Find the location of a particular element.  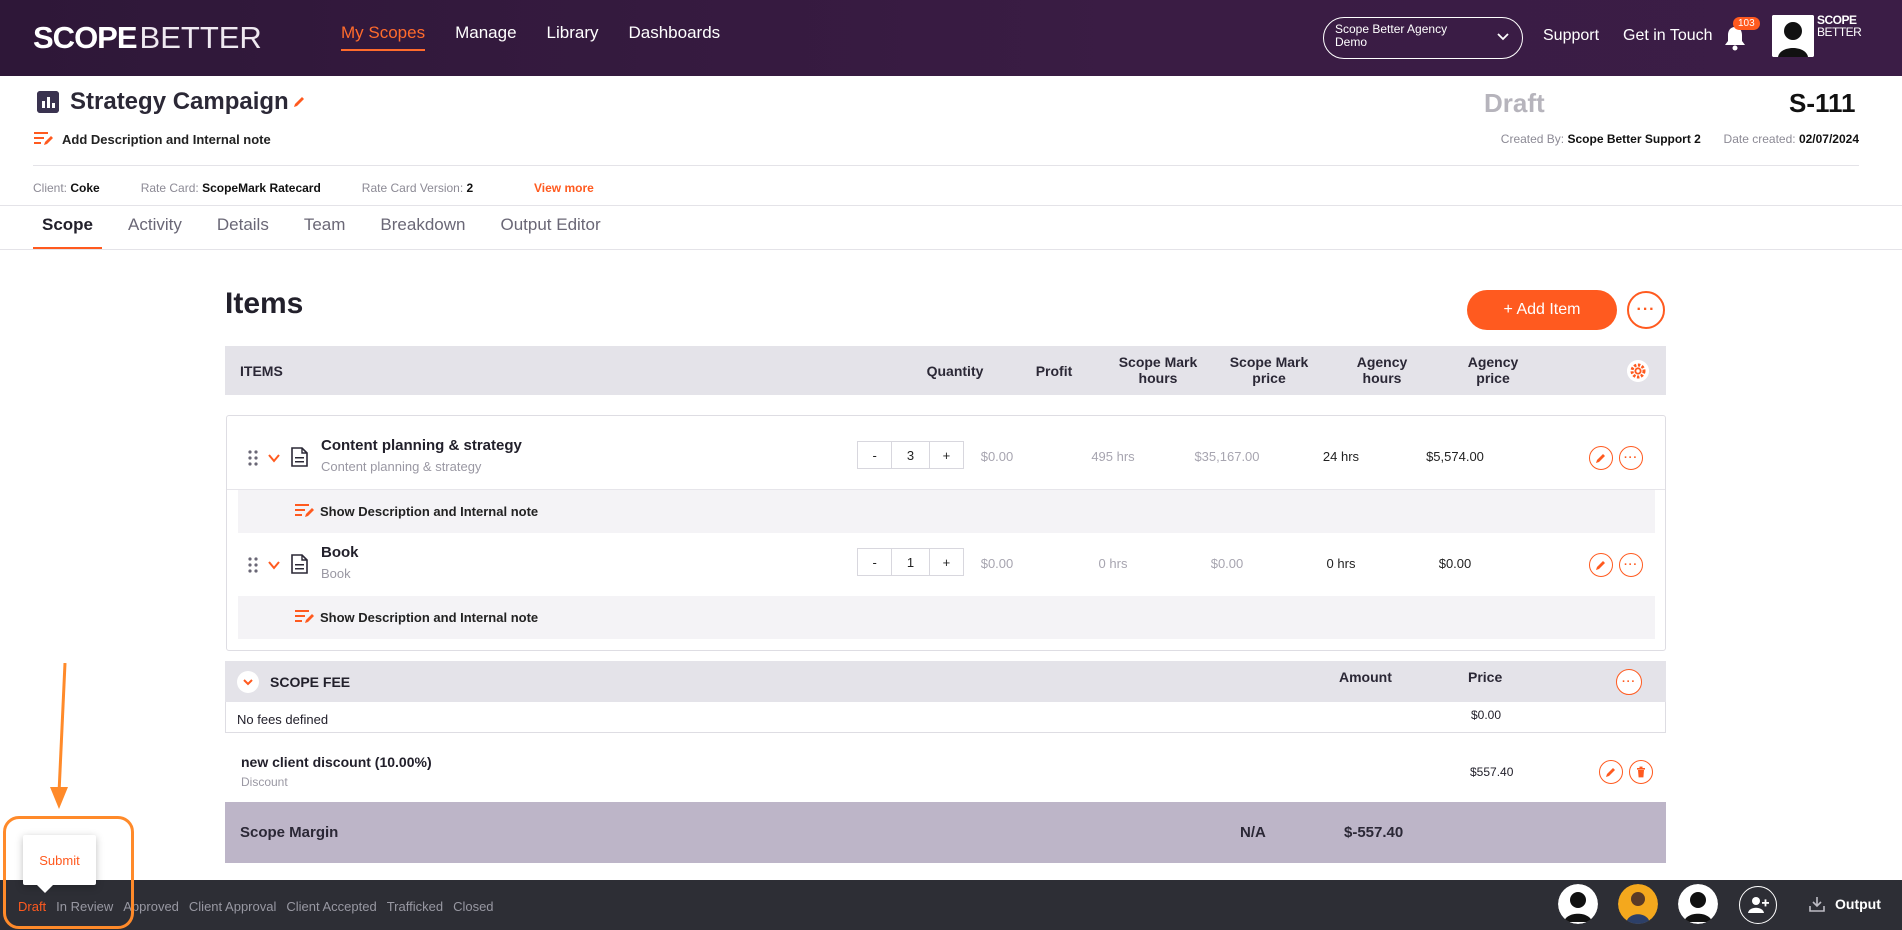

add-description-link: Add Description and Internal note is located at coordinates (152, 139).